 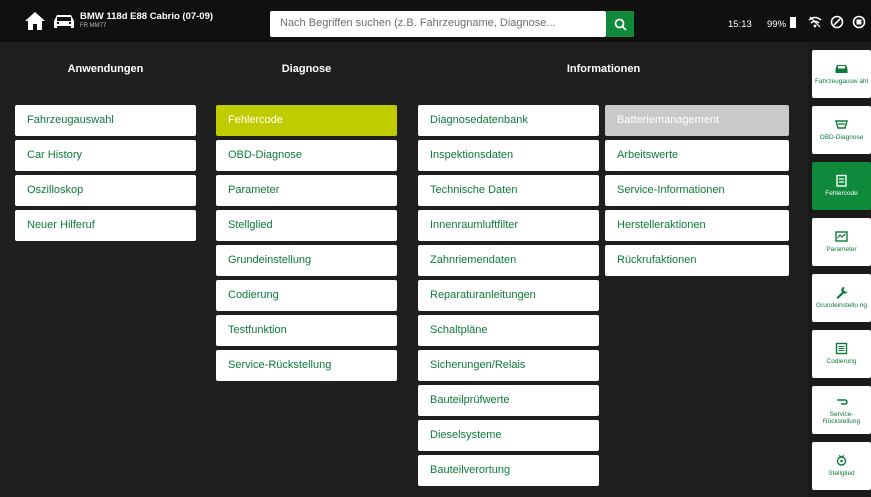 I want to click on tile-codierung: Codierung, so click(x=306, y=295).